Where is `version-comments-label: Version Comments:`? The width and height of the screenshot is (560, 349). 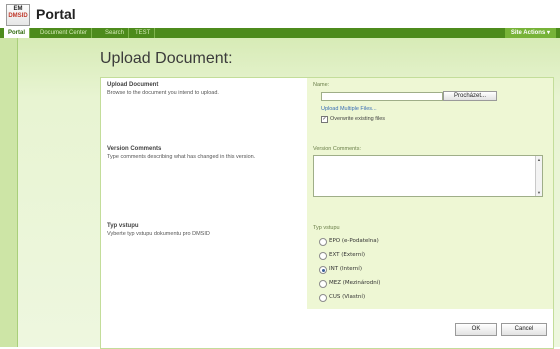
version-comments-label: Version Comments: is located at coordinates (337, 149).